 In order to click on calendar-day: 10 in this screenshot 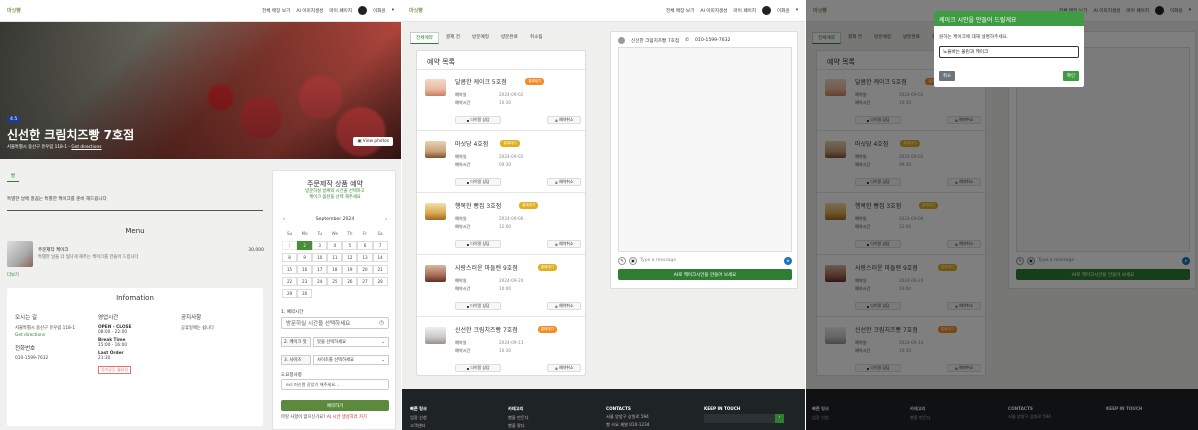, I will do `click(320, 257)`.